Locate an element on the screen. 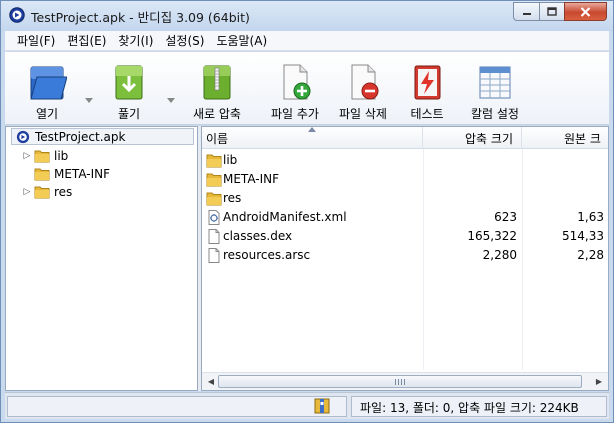 The height and width of the screenshot is (423, 614). column-header-original-size: 원본 크 is located at coordinates (565, 138).